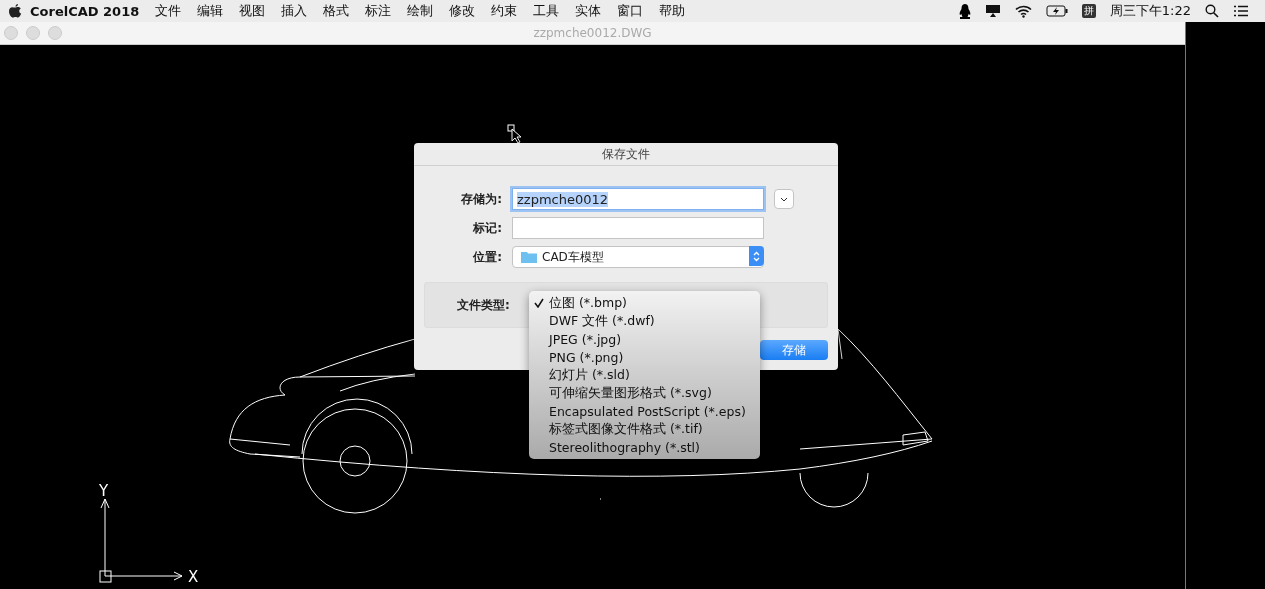 The image size is (1265, 589). Describe the element at coordinates (420, 11) in the screenshot. I see `menu-item: 绘制` at that location.